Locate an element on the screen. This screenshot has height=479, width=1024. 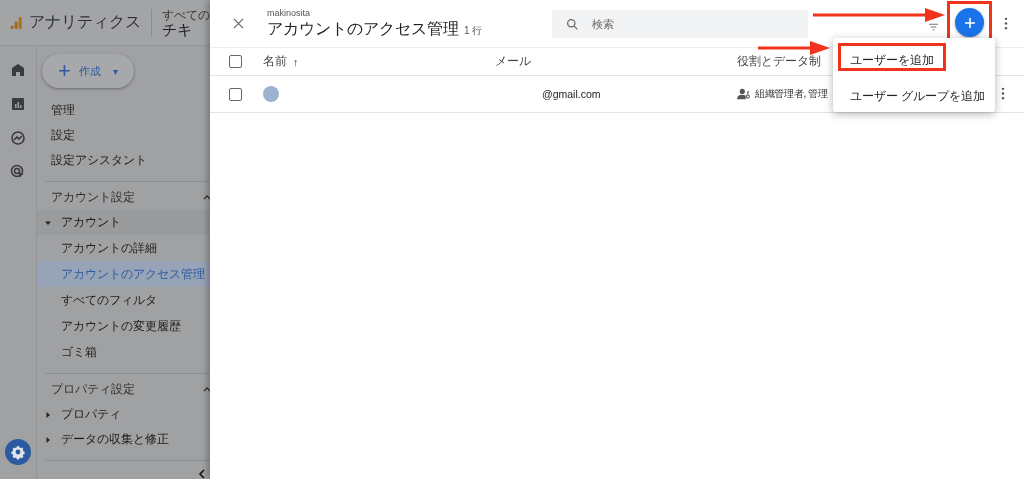
nav-item: アカウントの変更履歴 is located at coordinates (123, 326).